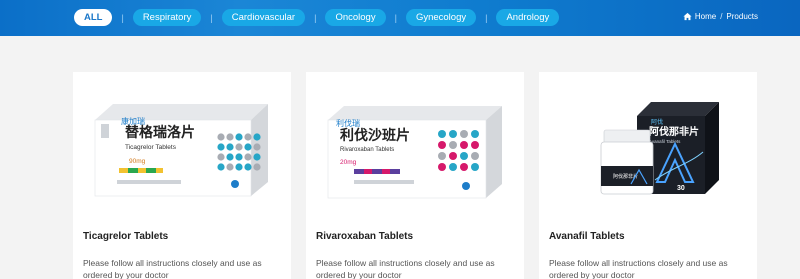  Describe the element at coordinates (93, 17) in the screenshot. I see `category-all-pill: ALL` at that location.